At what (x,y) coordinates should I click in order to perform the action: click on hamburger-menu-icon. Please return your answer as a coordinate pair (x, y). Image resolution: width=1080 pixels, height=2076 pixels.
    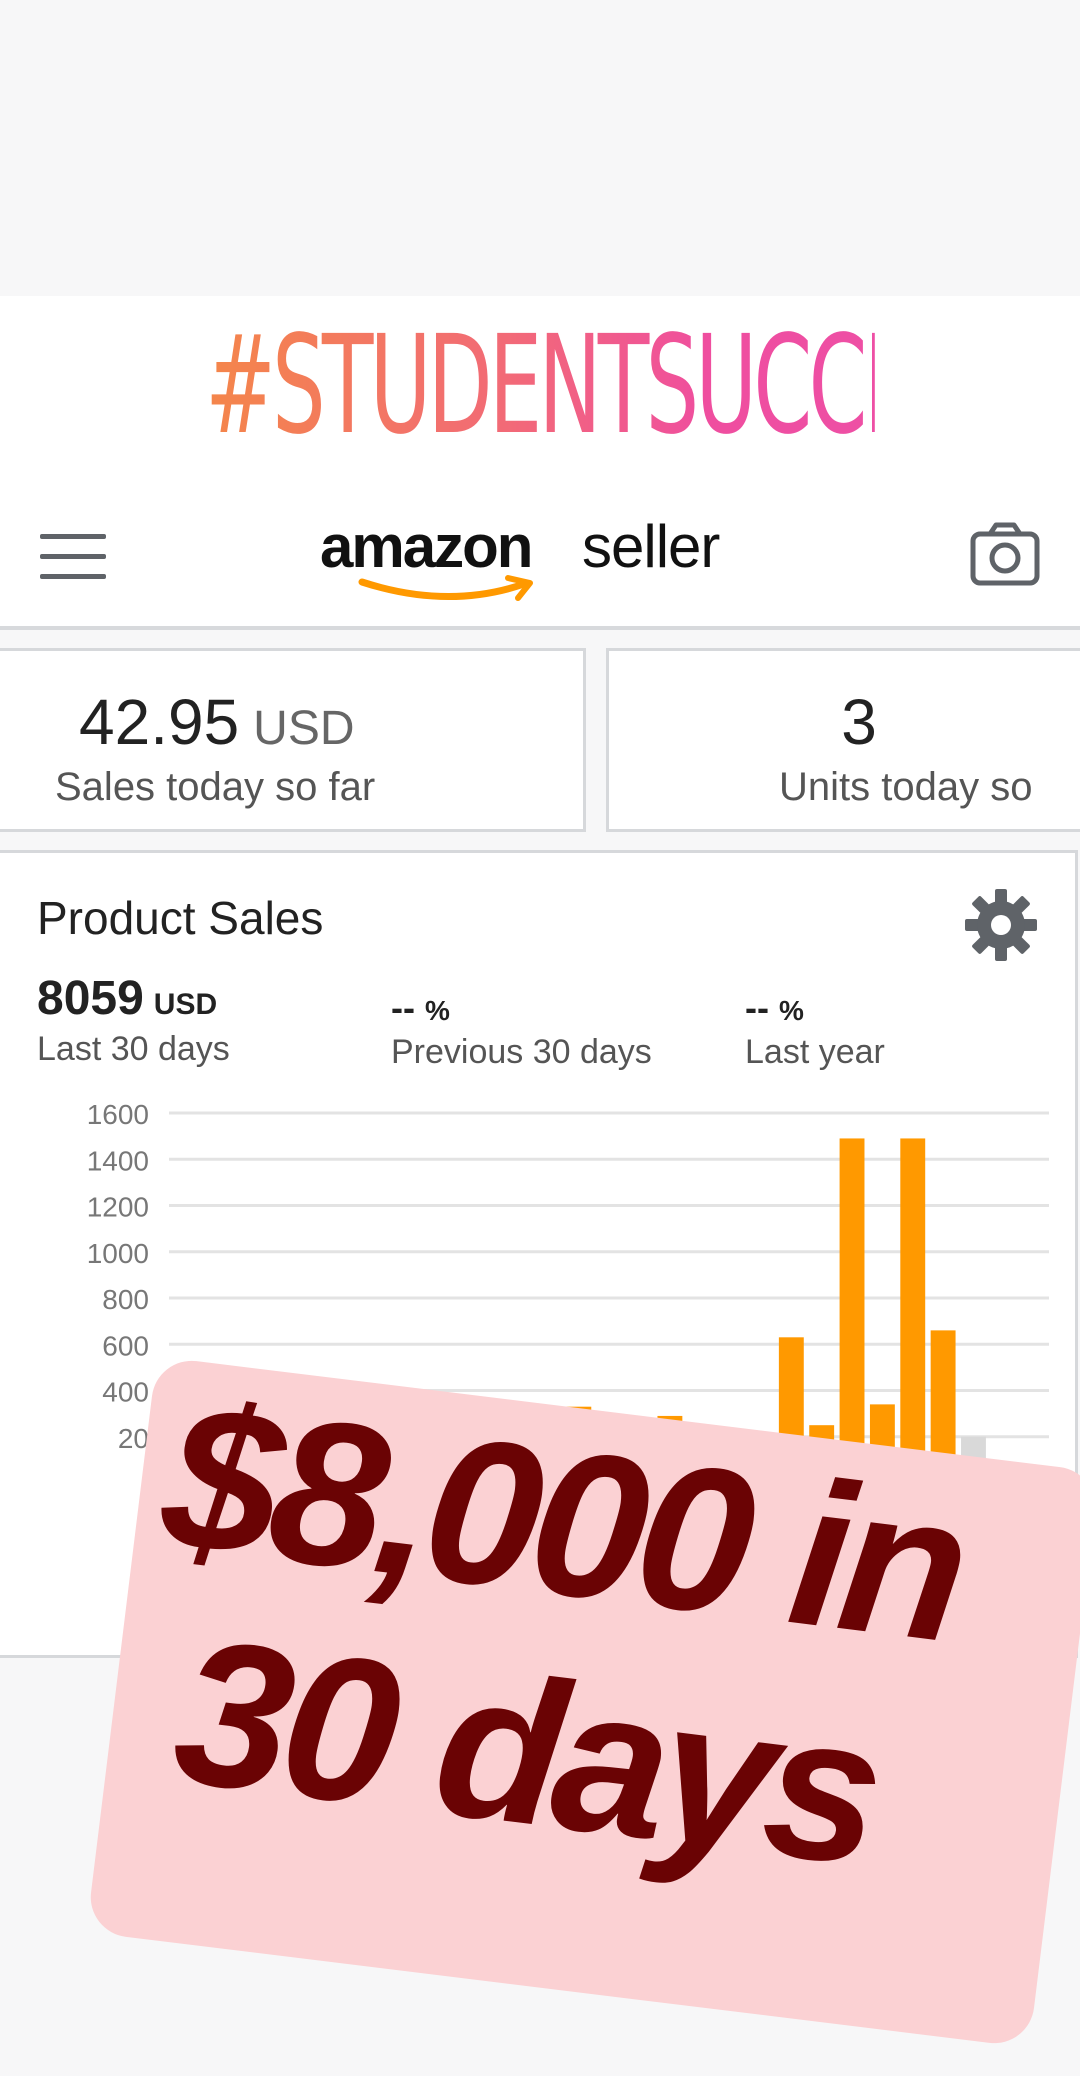
    Looking at the image, I should click on (73, 557).